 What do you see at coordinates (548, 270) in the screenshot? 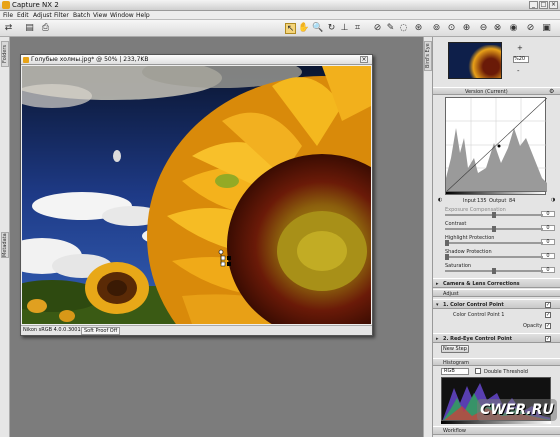
I see `saturation-field: 0` at bounding box center [548, 270].